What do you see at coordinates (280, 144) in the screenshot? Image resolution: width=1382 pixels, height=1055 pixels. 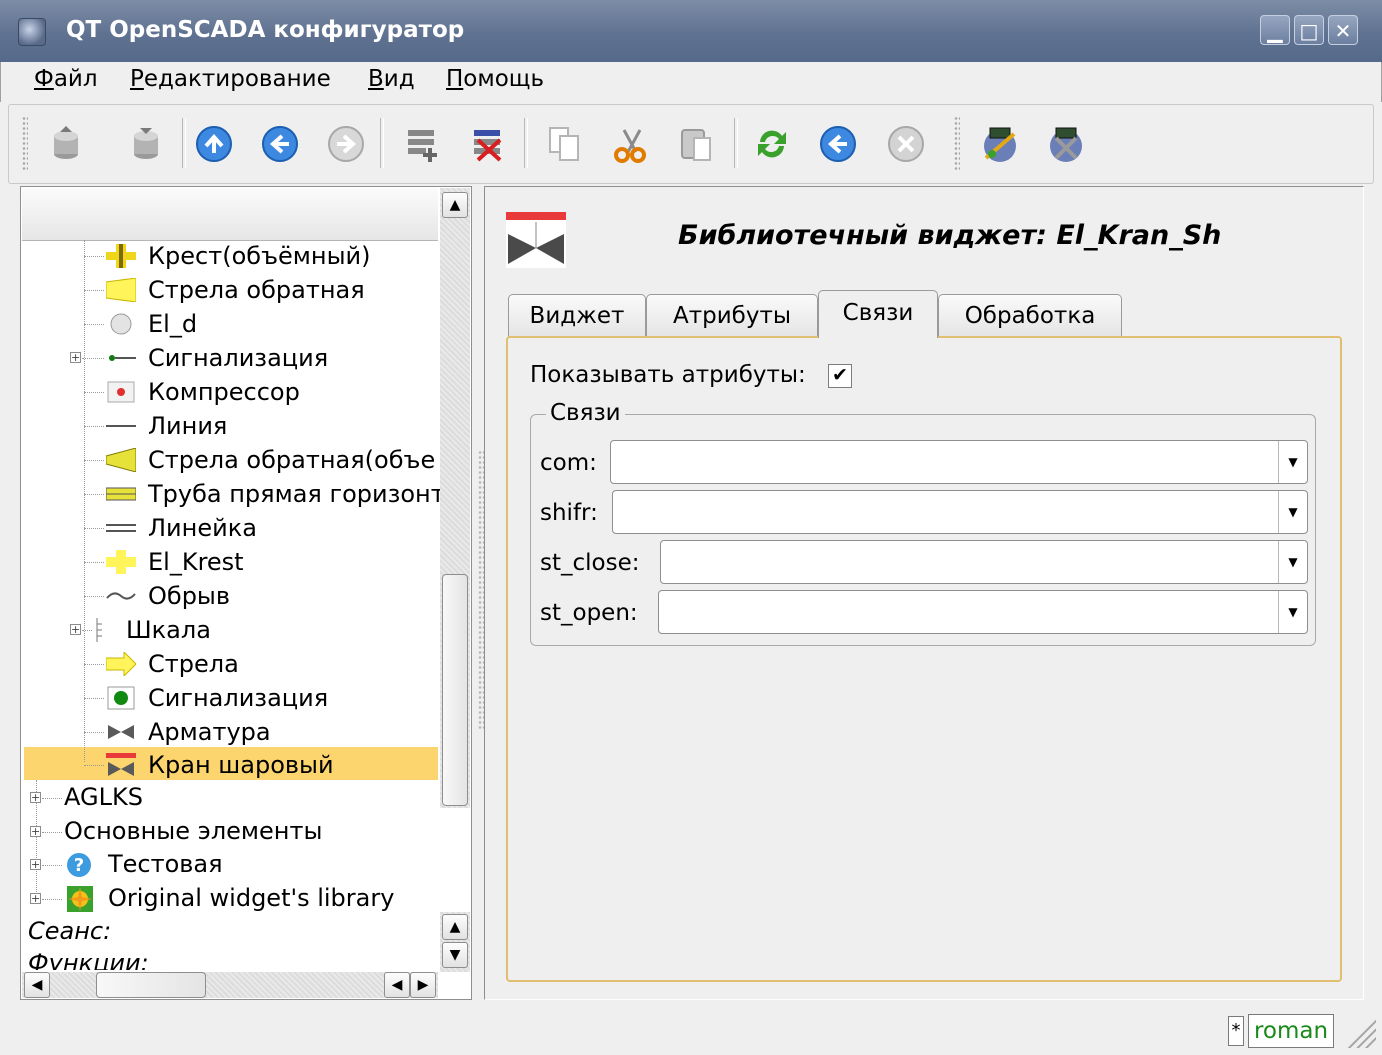 I see `back-icon` at bounding box center [280, 144].